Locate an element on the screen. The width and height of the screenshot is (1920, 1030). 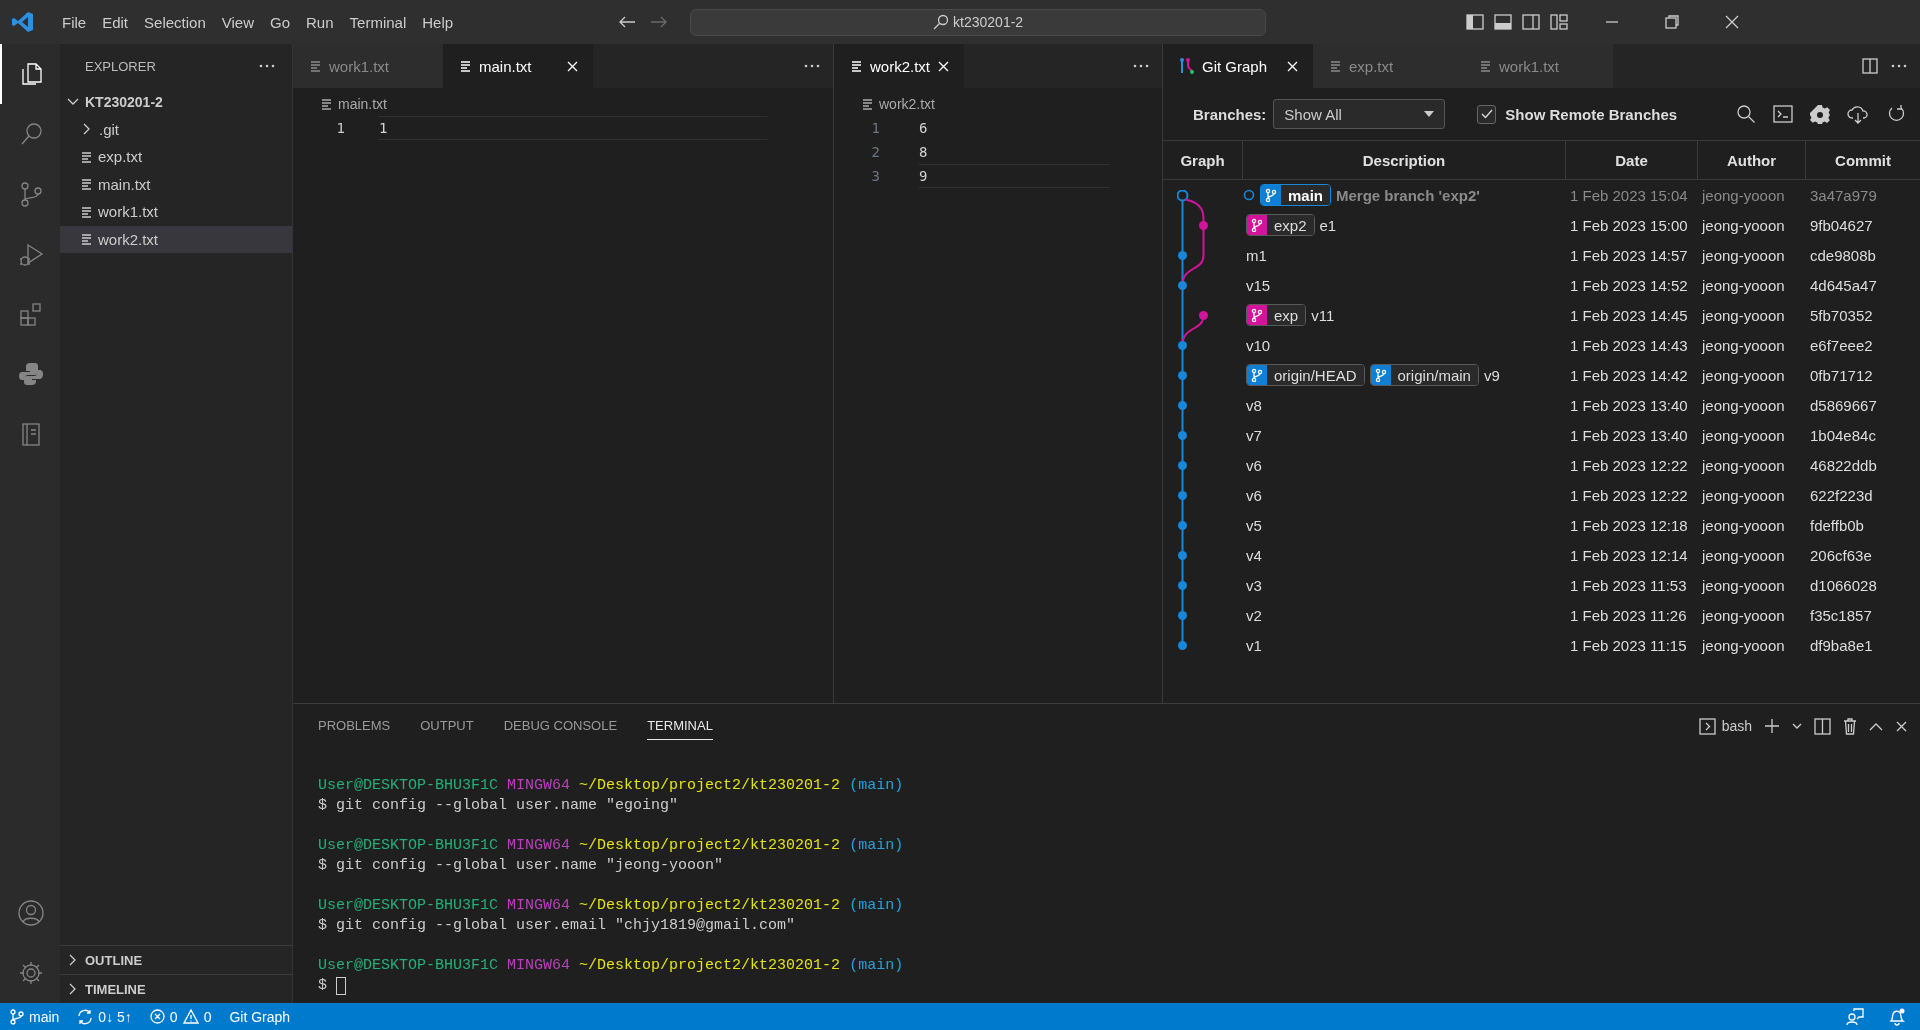
settings-icon is located at coordinates (1820, 114).